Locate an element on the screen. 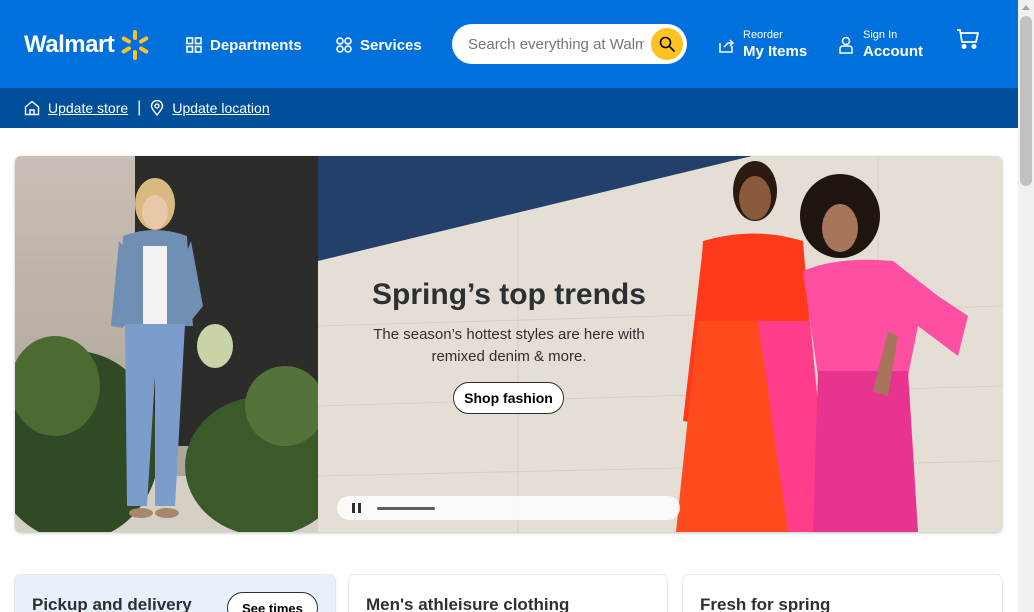 This screenshot has height=612, width=1034. location-pin-icon is located at coordinates (157, 108).